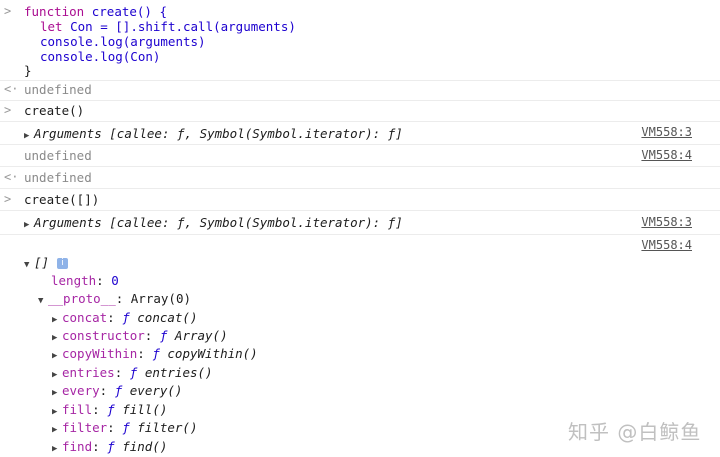 The height and width of the screenshot is (457, 720). I want to click on code-line-3: console.log(arguments), so click(123, 41).